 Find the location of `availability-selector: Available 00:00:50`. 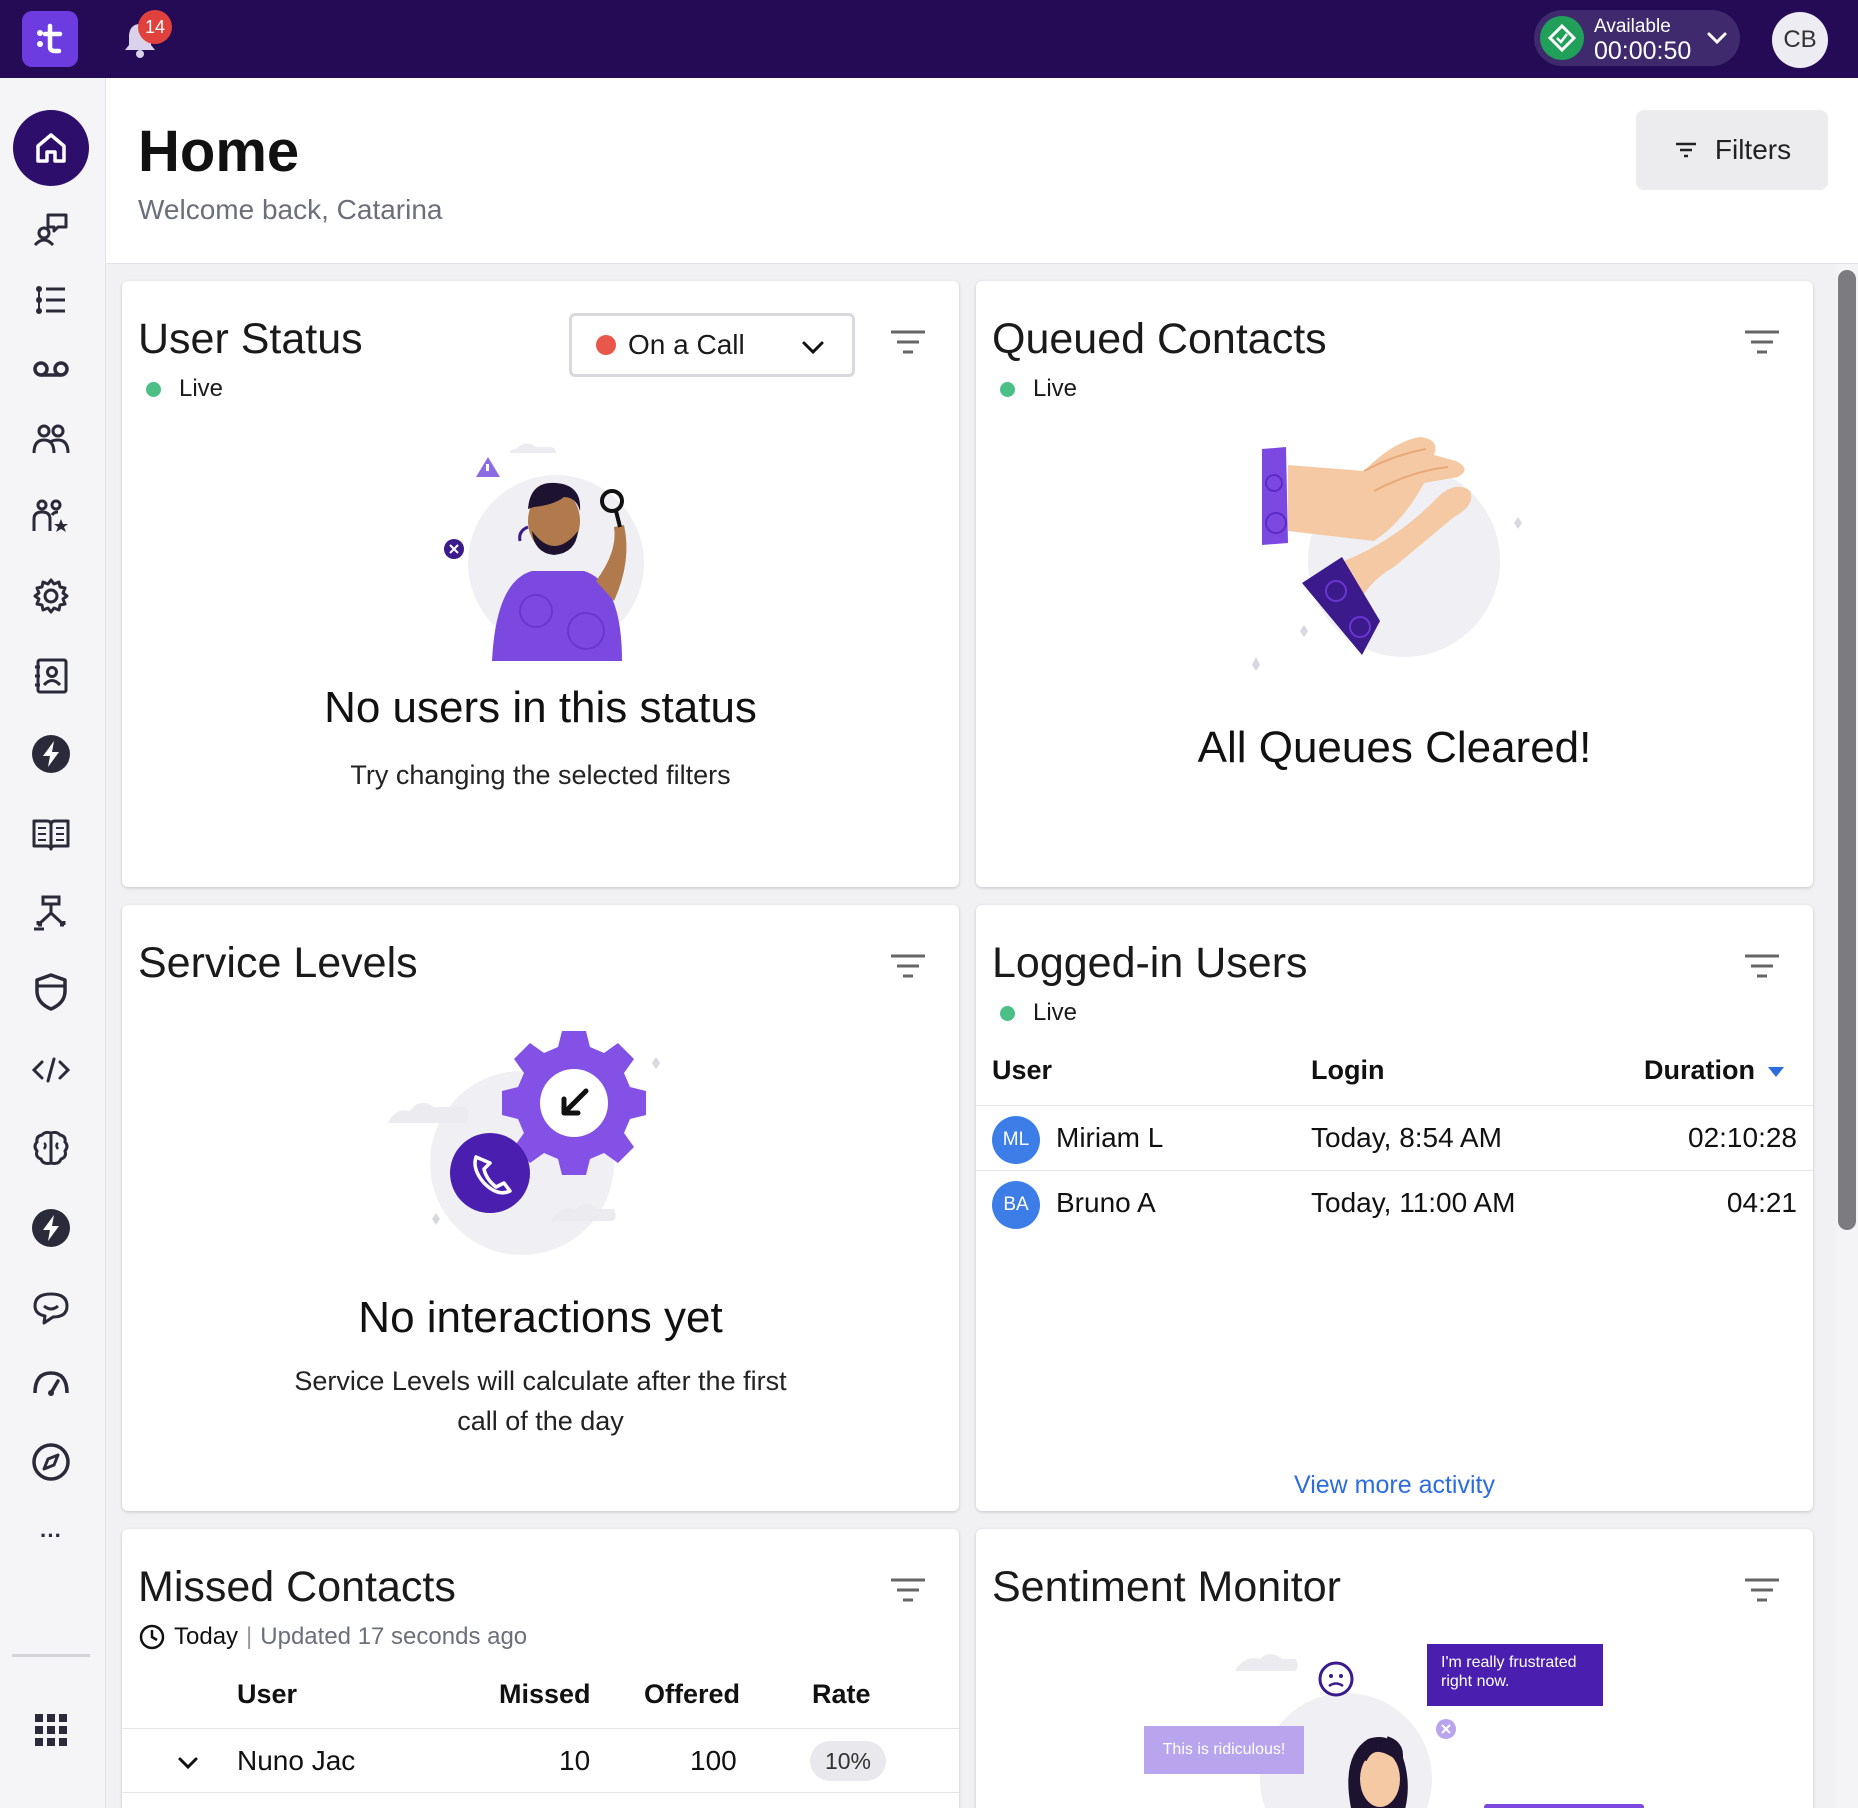

availability-selector: Available 00:00:50 is located at coordinates (1637, 38).